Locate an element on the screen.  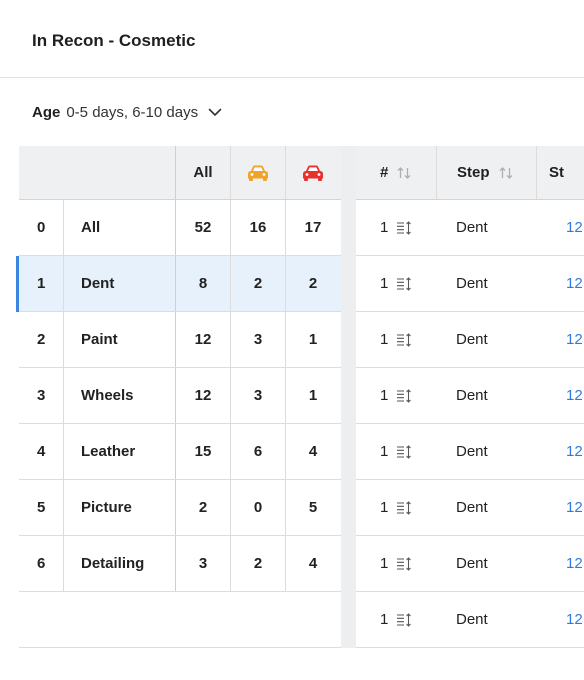
header-number: # is located at coordinates (396, 172).